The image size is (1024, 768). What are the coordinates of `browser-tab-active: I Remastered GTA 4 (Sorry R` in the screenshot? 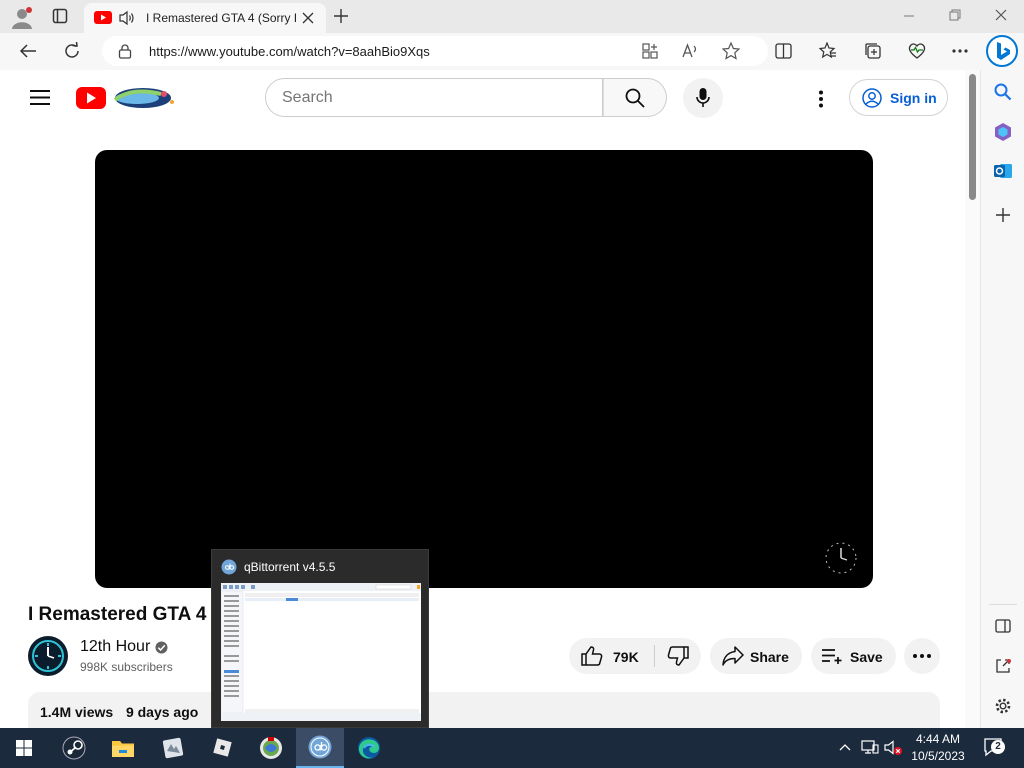 It's located at (205, 18).